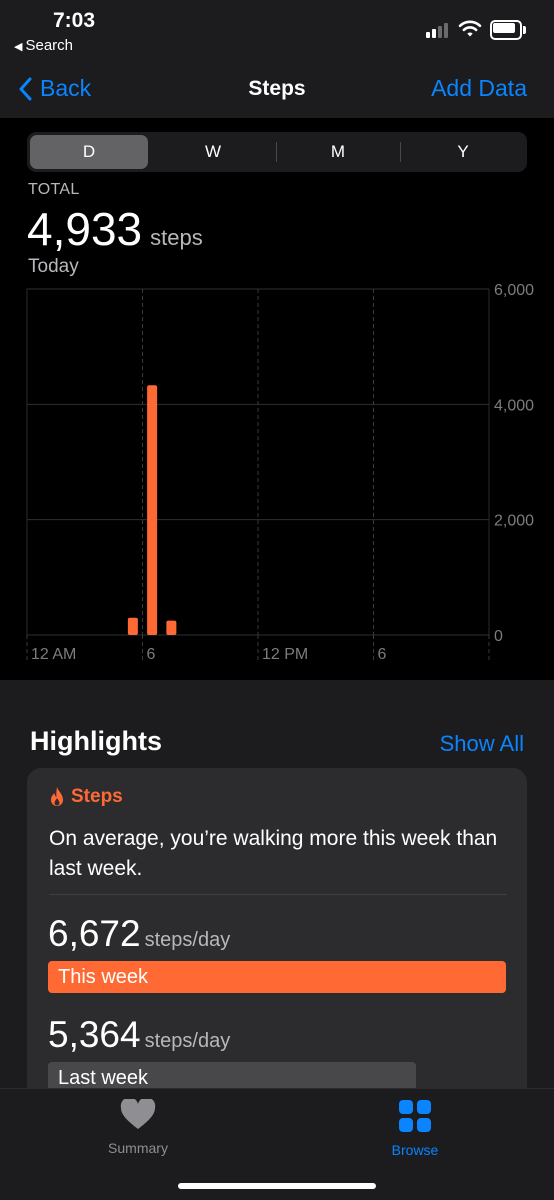 Image resolution: width=554 pixels, height=1200 pixels. I want to click on card-divider, so click(278, 894).